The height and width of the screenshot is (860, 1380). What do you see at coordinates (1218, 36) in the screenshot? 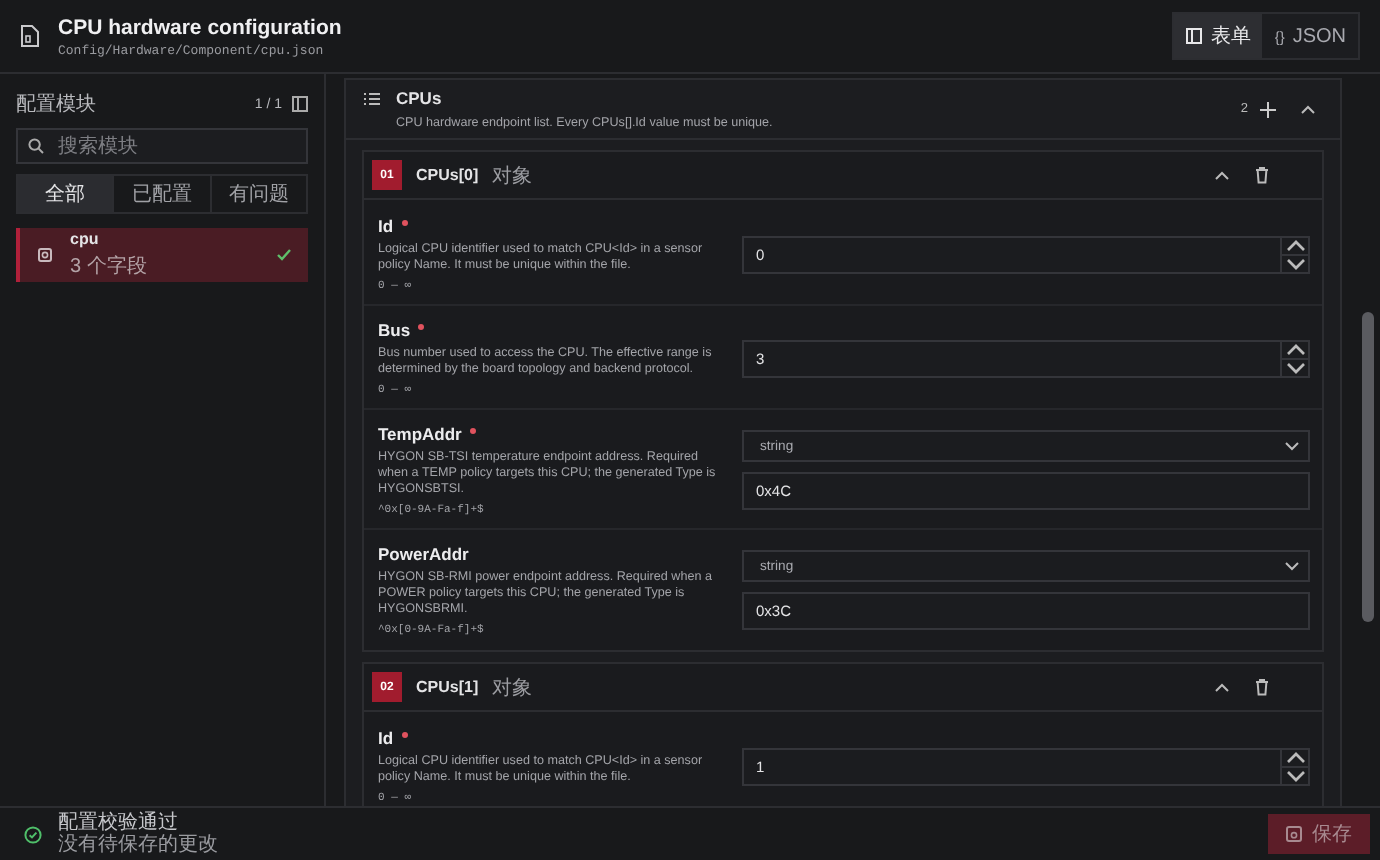
I see `view-tab: 表单` at bounding box center [1218, 36].